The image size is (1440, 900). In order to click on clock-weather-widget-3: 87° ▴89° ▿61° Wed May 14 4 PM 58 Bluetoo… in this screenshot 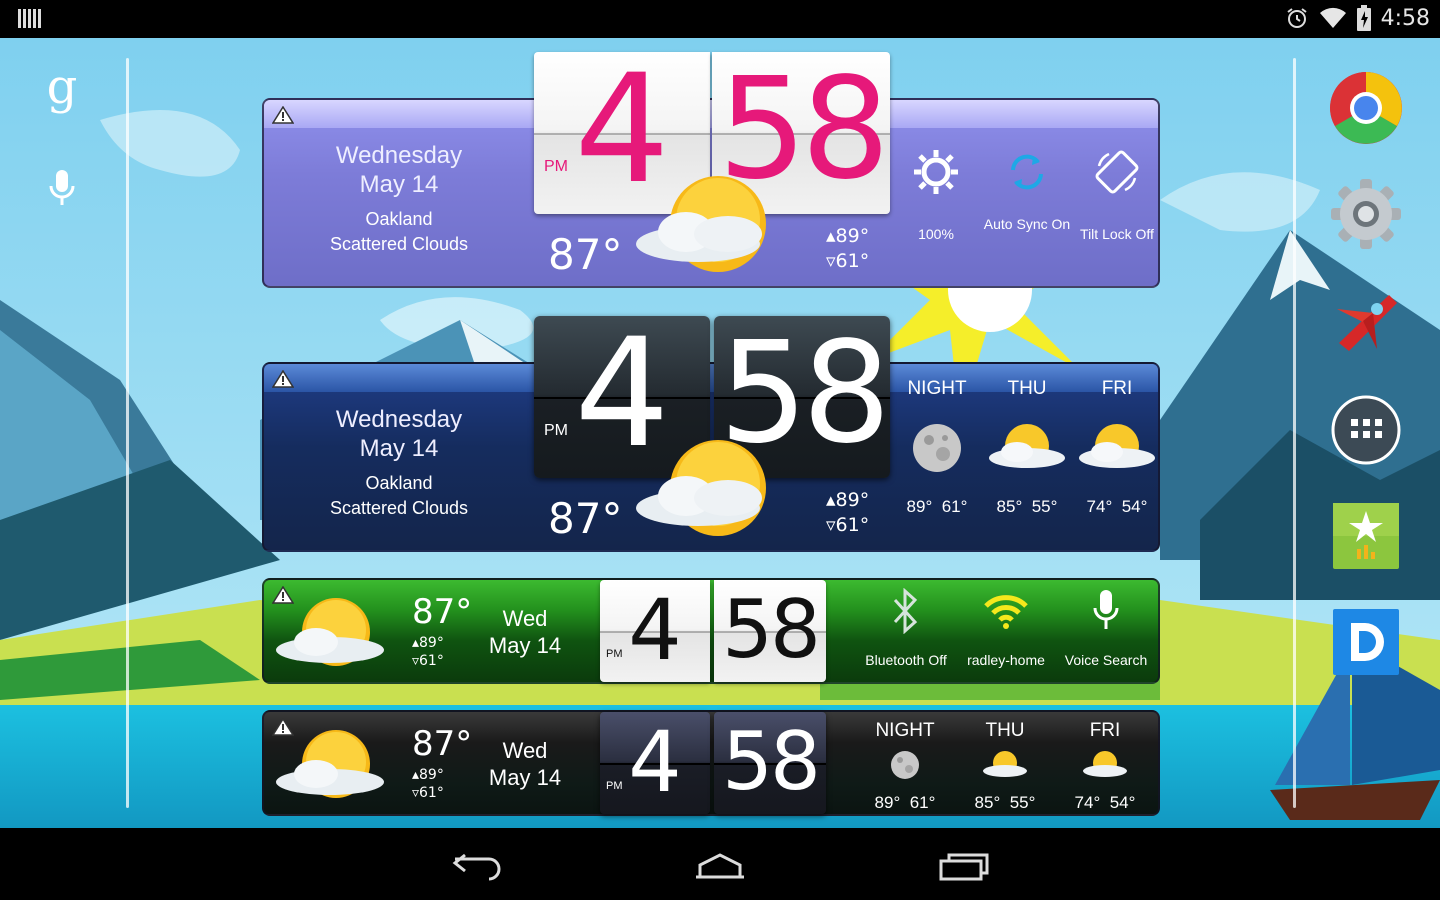, I will do `click(711, 631)`.